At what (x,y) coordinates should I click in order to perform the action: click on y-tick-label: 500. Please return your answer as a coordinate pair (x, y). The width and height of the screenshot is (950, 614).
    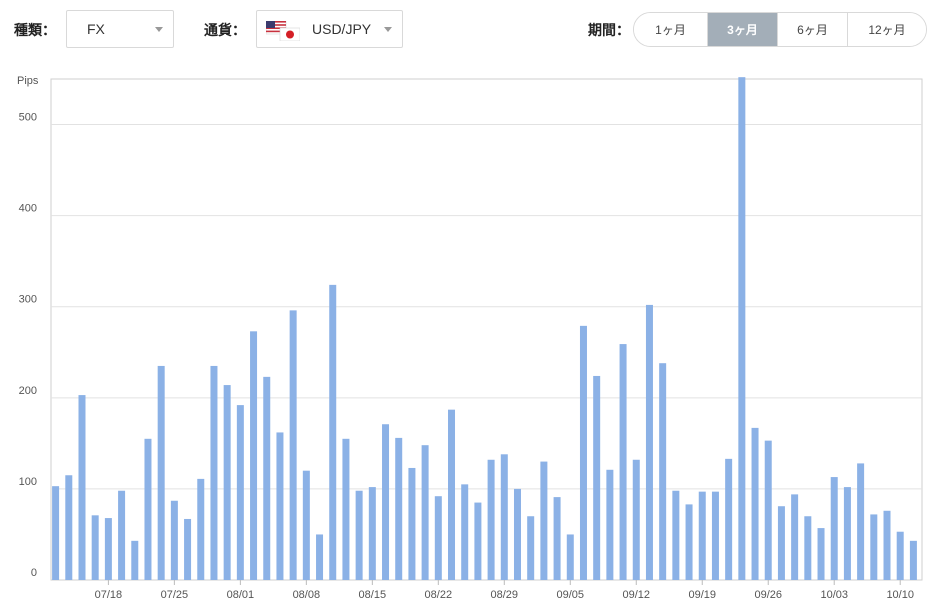
    Looking at the image, I should click on (28, 118).